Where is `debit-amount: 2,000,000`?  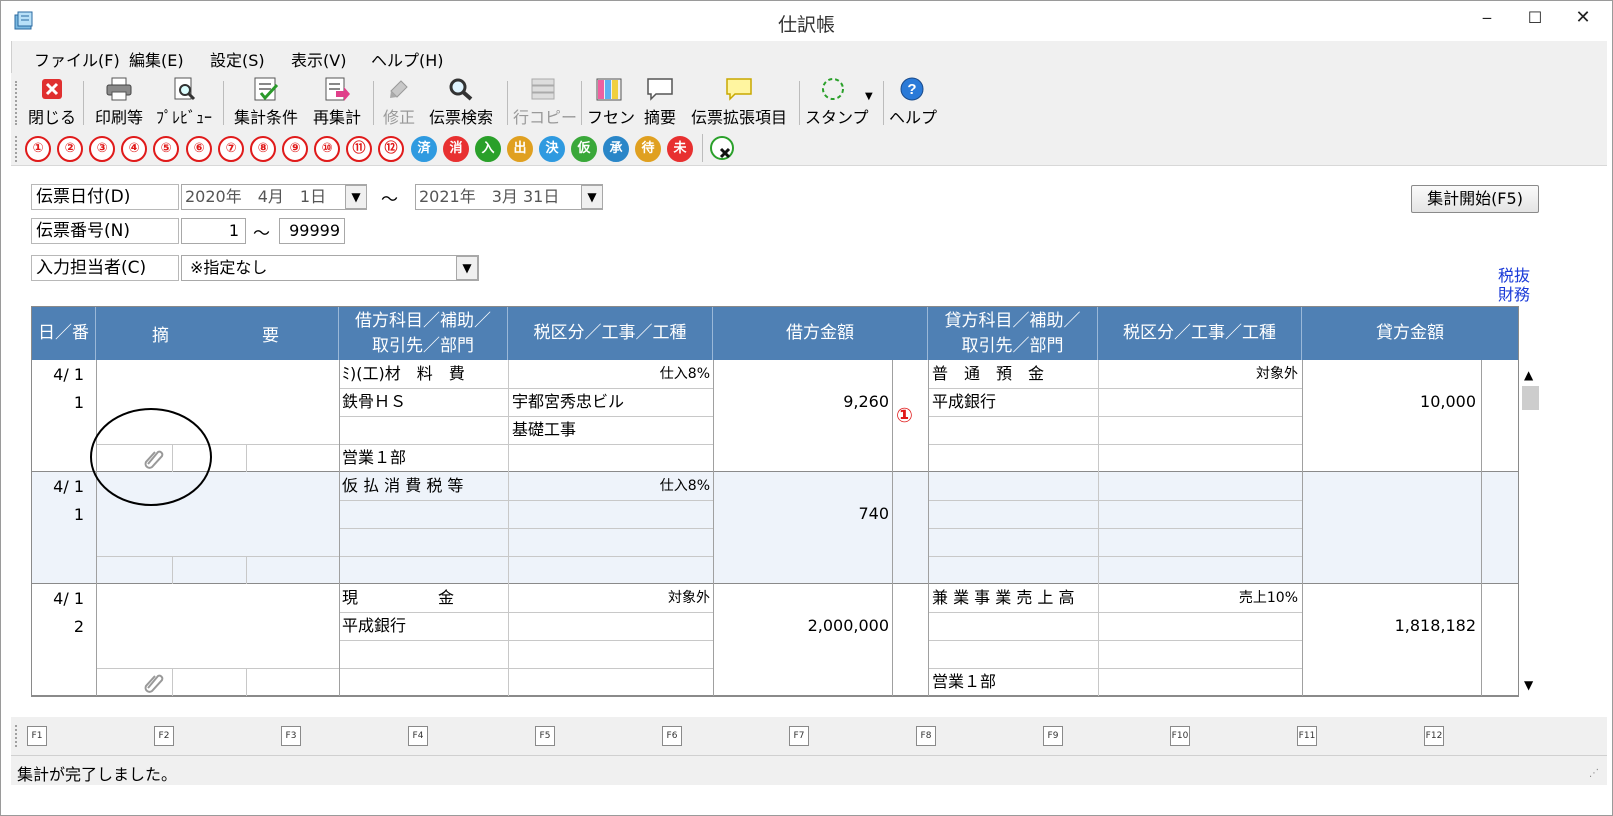 debit-amount: 2,000,000 is located at coordinates (801, 626).